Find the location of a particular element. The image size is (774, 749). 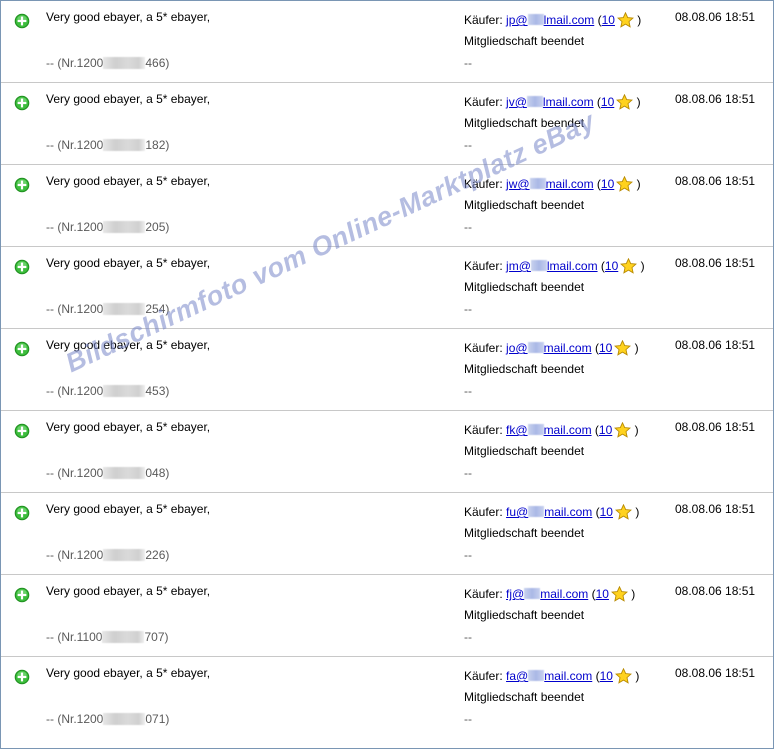

order-number: -- (Nr.1200 205) is located at coordinates (107, 227).